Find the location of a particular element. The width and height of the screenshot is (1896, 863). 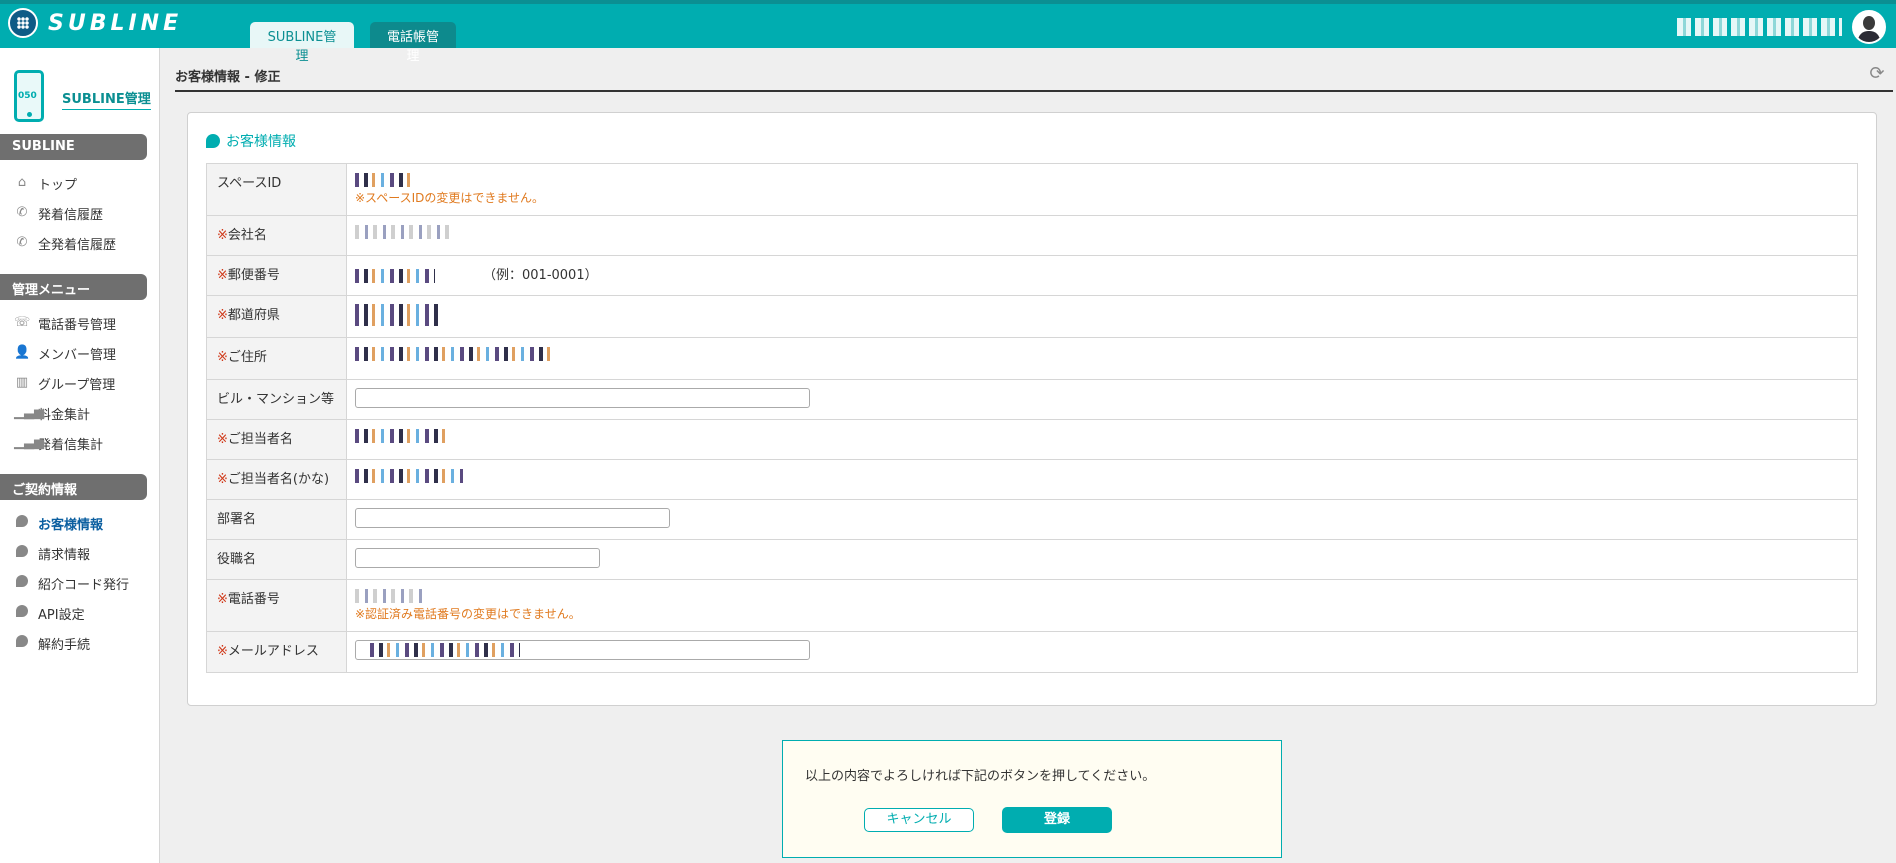

phone-call-icon: ✆ is located at coordinates (22, 212).